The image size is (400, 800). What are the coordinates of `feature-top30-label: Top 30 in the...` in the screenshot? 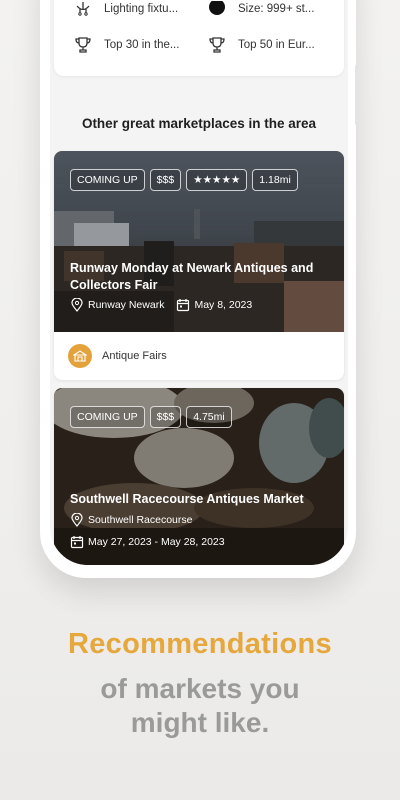 It's located at (142, 45).